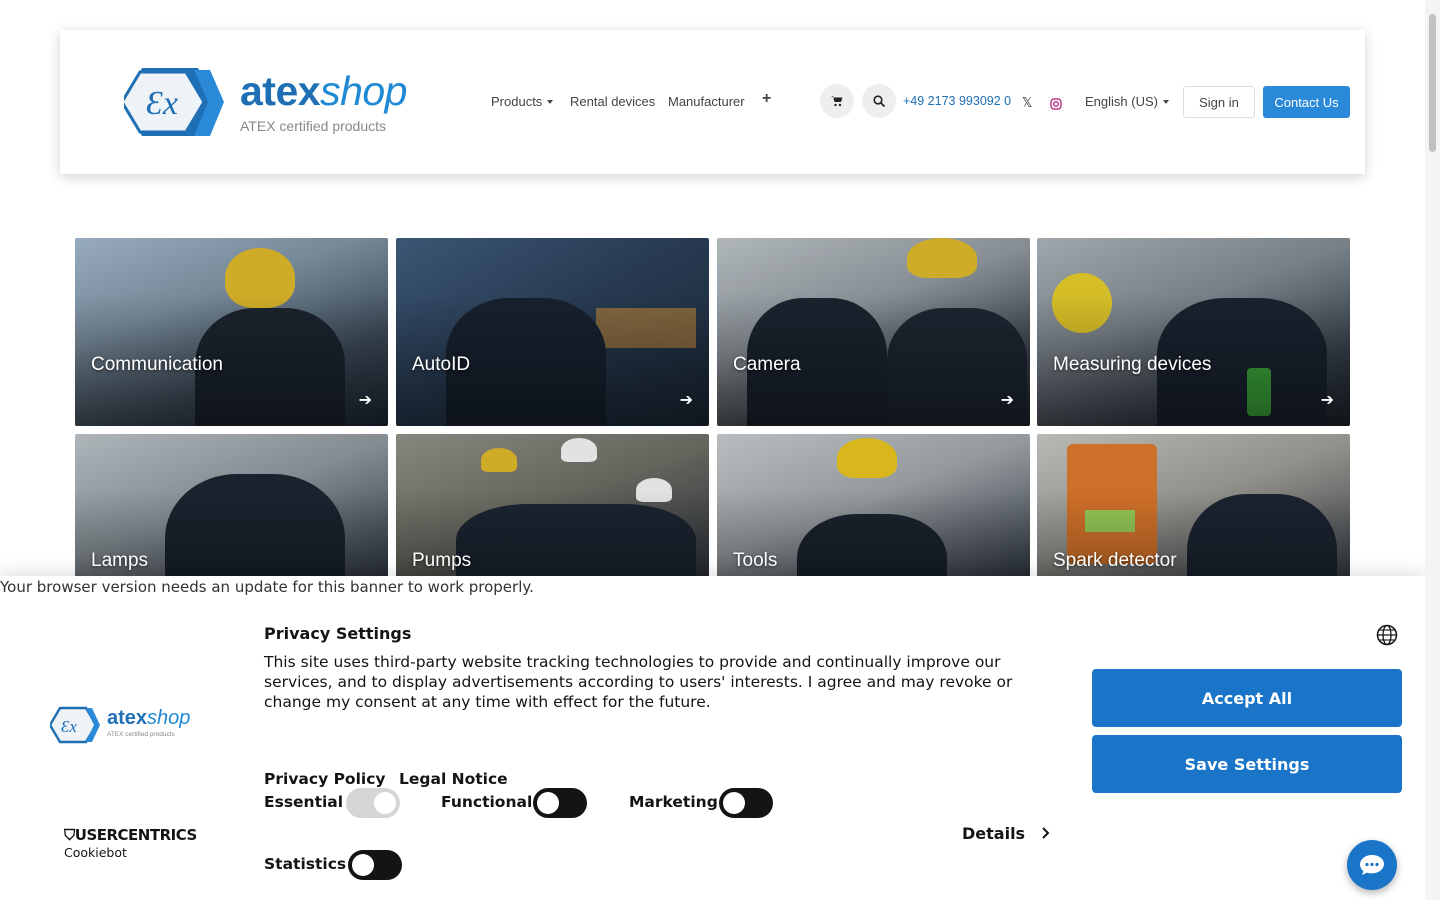 This screenshot has width=1440, height=900. Describe the element at coordinates (1432, 83) in the screenshot. I see `scrollbar-thumb` at that location.